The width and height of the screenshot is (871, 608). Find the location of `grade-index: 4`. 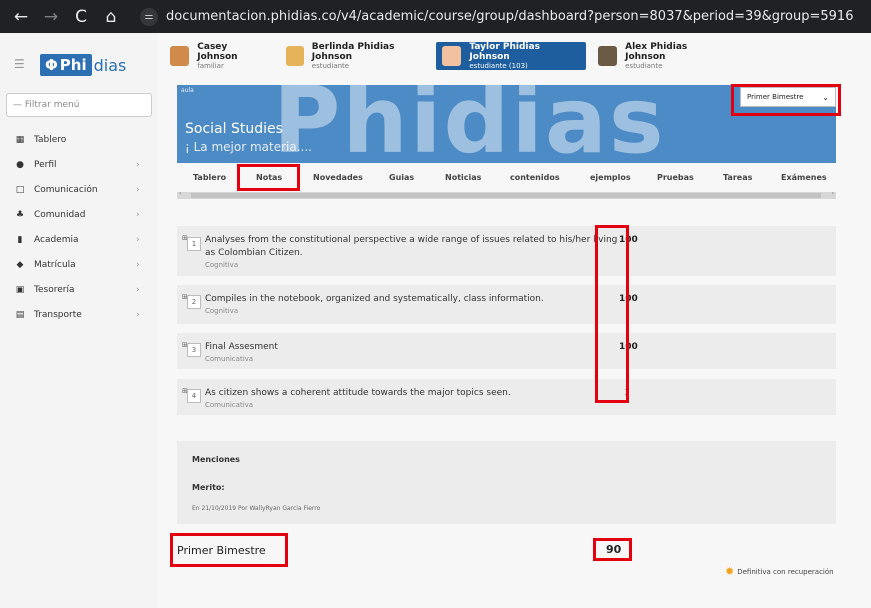

grade-index: 4 is located at coordinates (194, 396).